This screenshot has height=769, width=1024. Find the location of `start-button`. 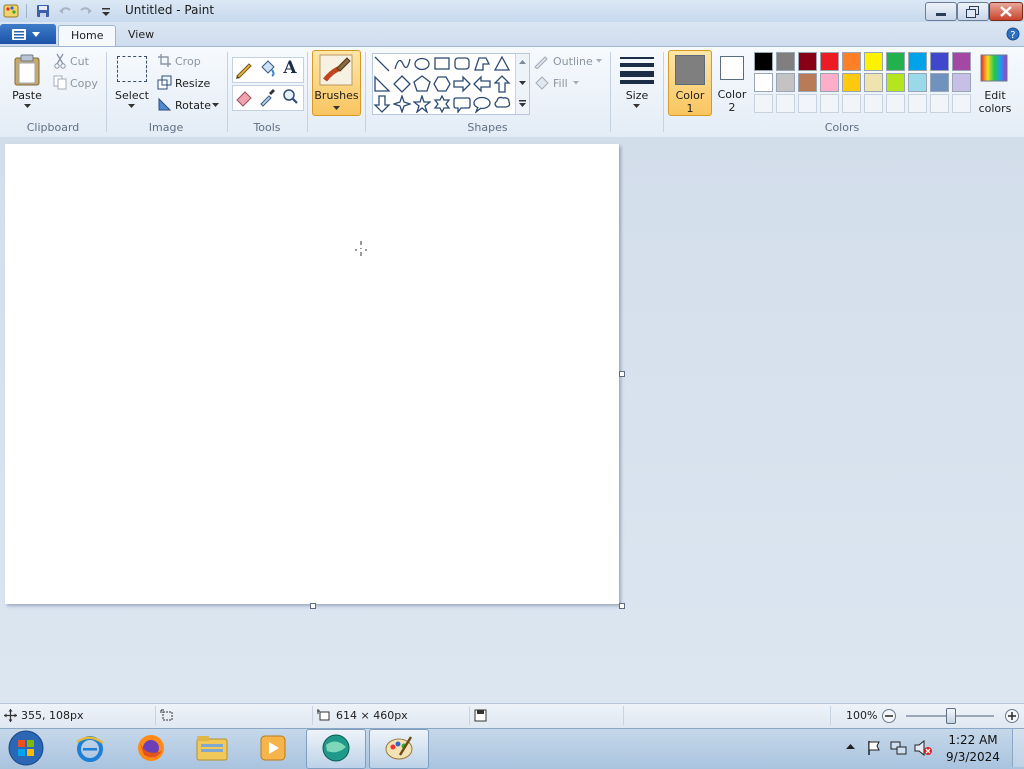

start-button is located at coordinates (26, 748).